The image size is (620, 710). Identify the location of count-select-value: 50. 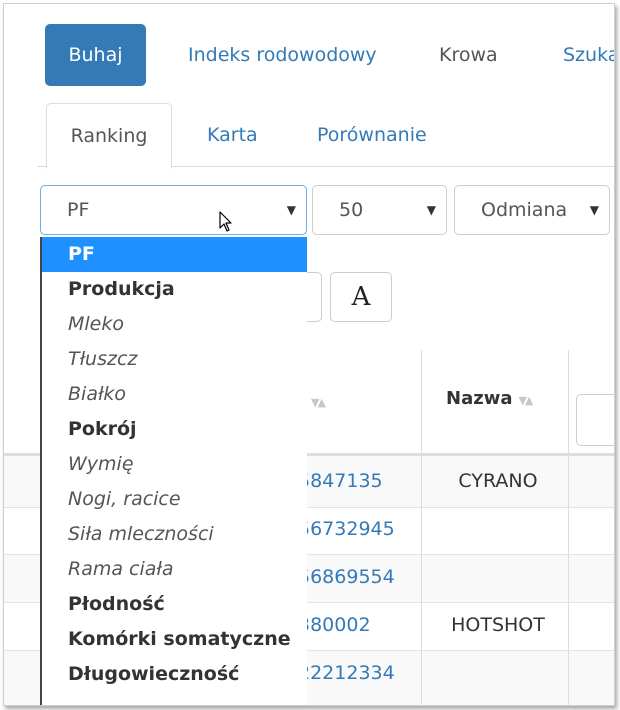
(351, 210).